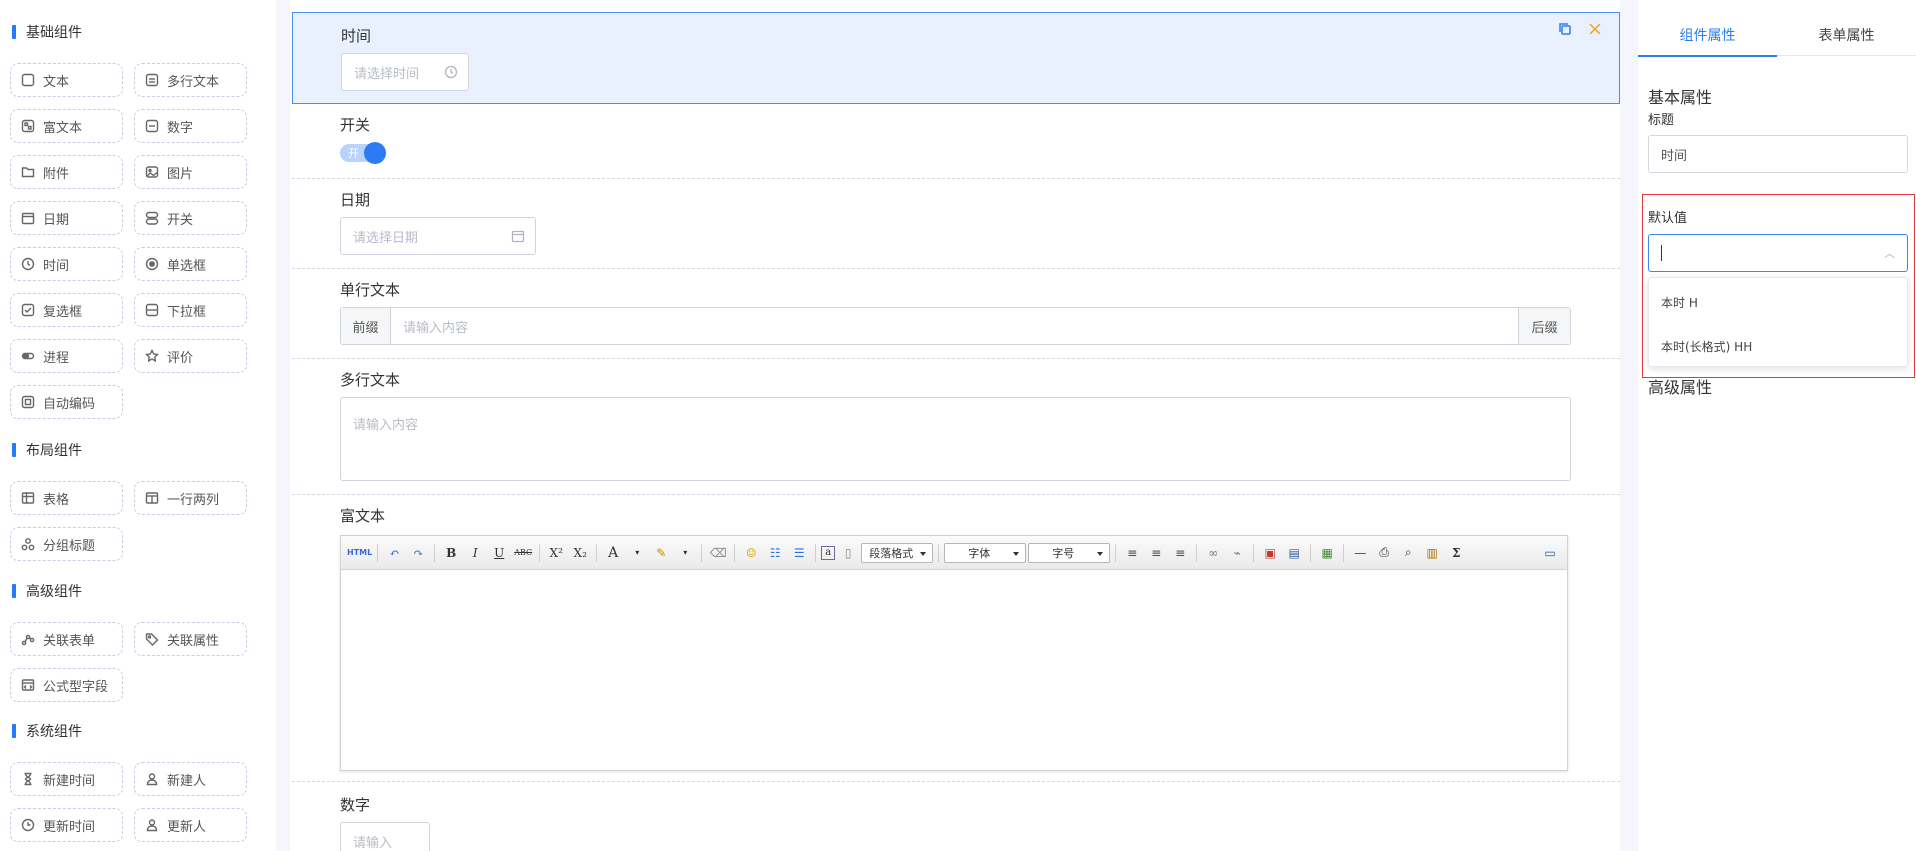  I want to click on redo-icon: ↷, so click(418, 553).